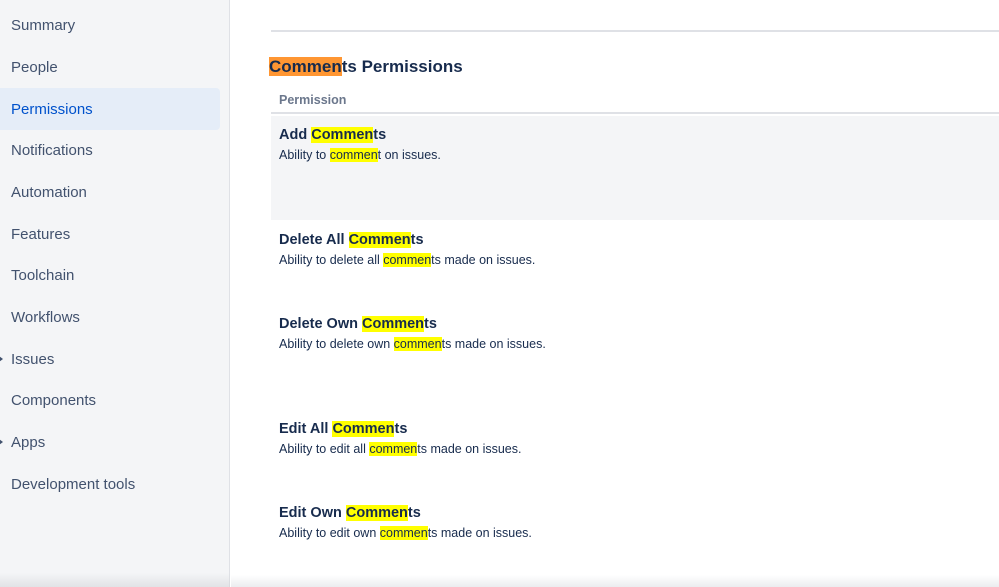 Image resolution: width=999 pixels, height=587 pixels. I want to click on text-fragment: Delete Own, so click(320, 324).